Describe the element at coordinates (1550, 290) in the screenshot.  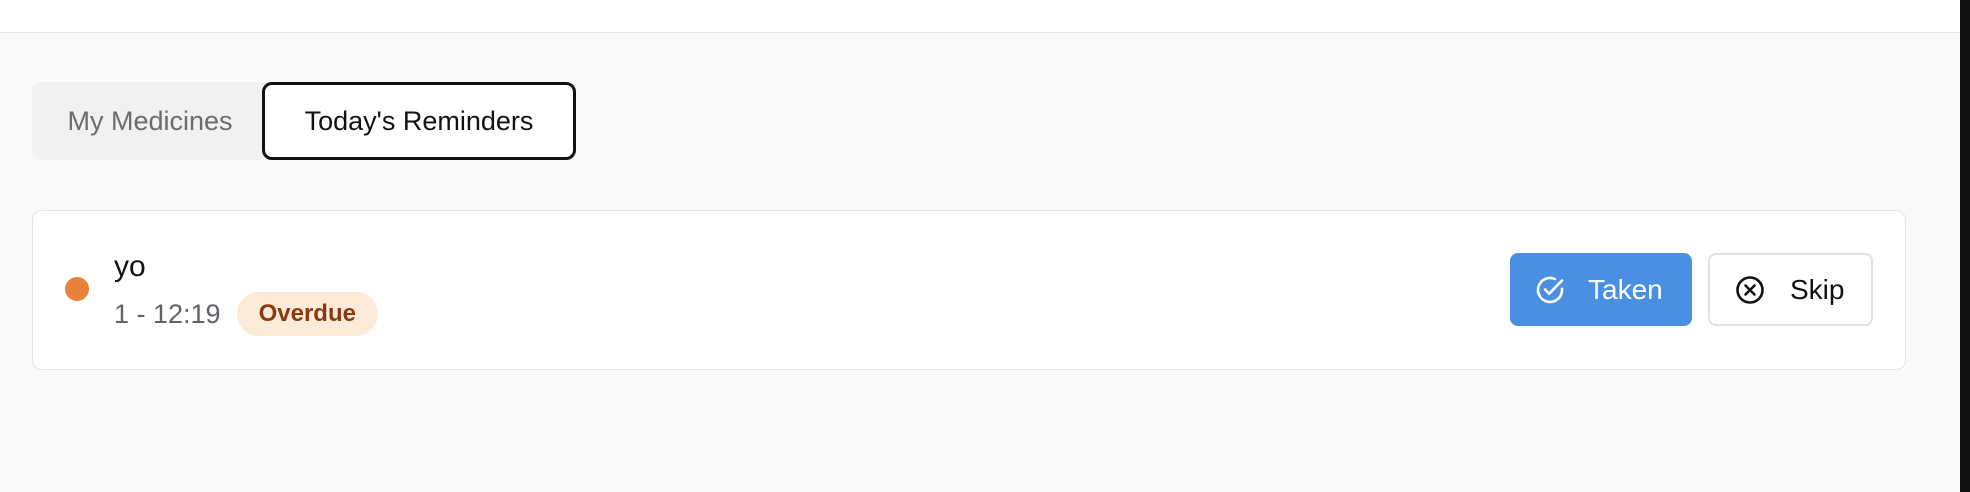
I see `check-circle-icon` at that location.